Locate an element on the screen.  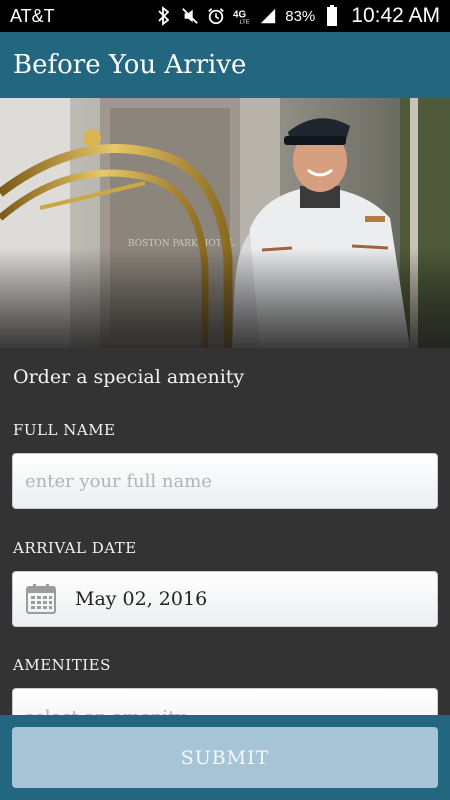
calendar-icon is located at coordinates (41, 599).